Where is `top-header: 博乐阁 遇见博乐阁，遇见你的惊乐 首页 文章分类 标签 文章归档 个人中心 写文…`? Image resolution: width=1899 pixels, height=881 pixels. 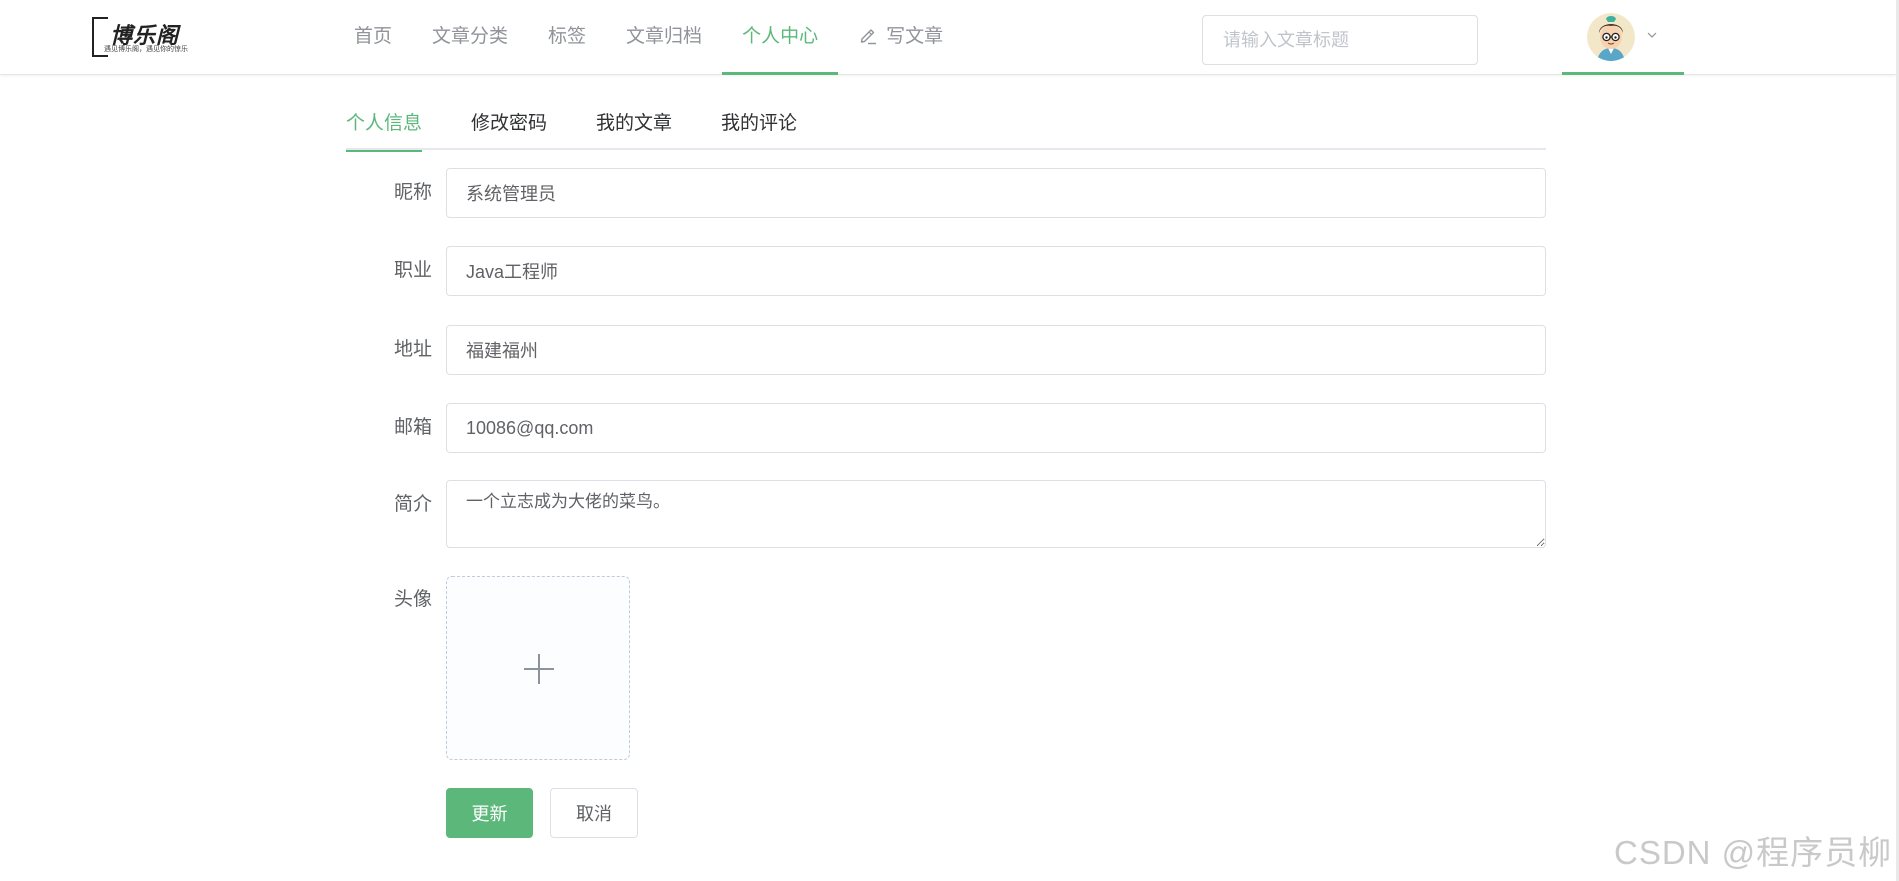
top-header: 博乐阁 遇见博乐阁，遇见你的惊乐 首页 文章分类 标签 文章归档 个人中心 写文… is located at coordinates (948, 37).